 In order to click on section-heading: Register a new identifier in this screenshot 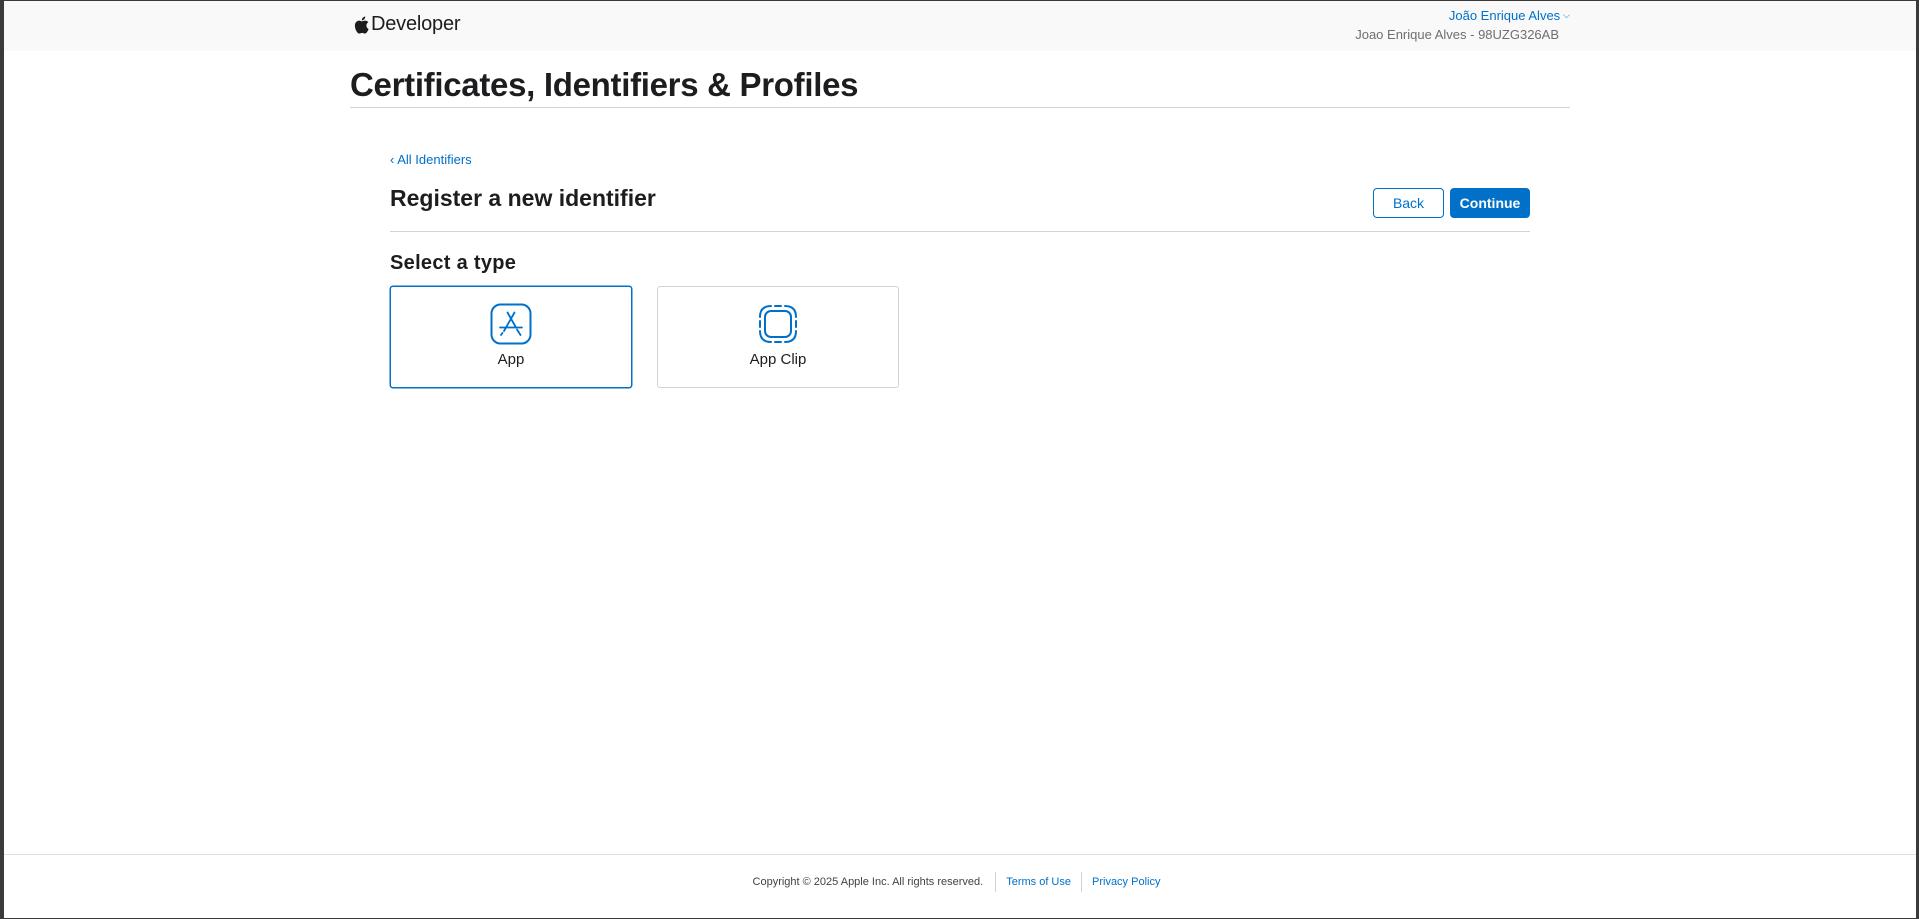, I will do `click(523, 198)`.